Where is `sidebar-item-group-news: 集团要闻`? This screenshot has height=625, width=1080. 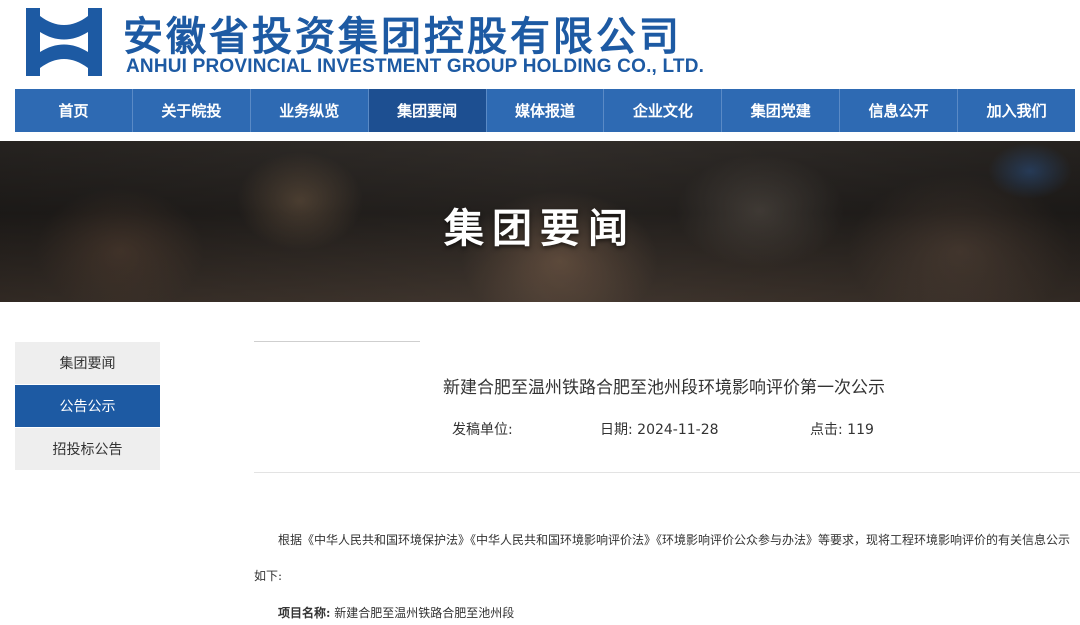 sidebar-item-group-news: 集团要闻 is located at coordinates (87, 363).